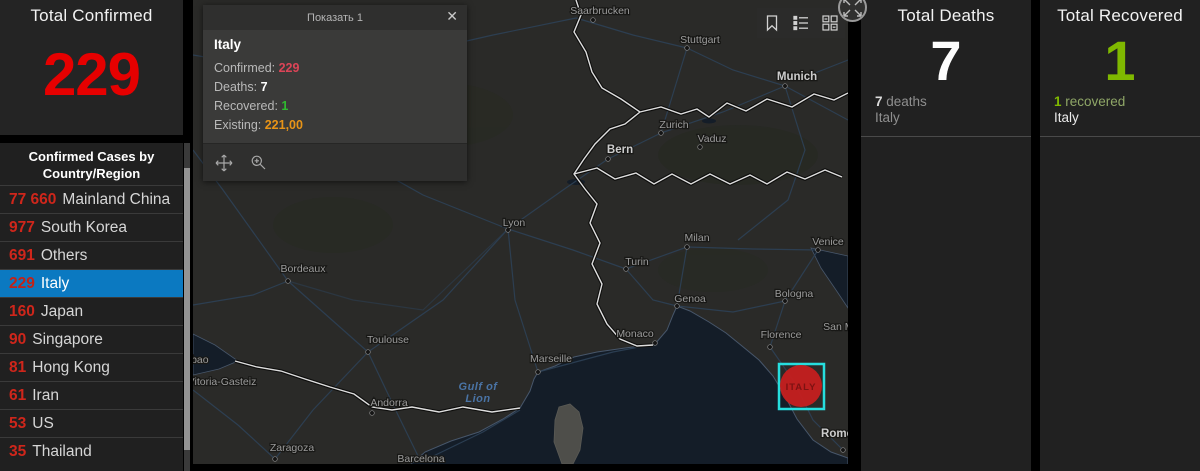  Describe the element at coordinates (62, 451) in the screenshot. I see `country-name: Thailand` at that location.